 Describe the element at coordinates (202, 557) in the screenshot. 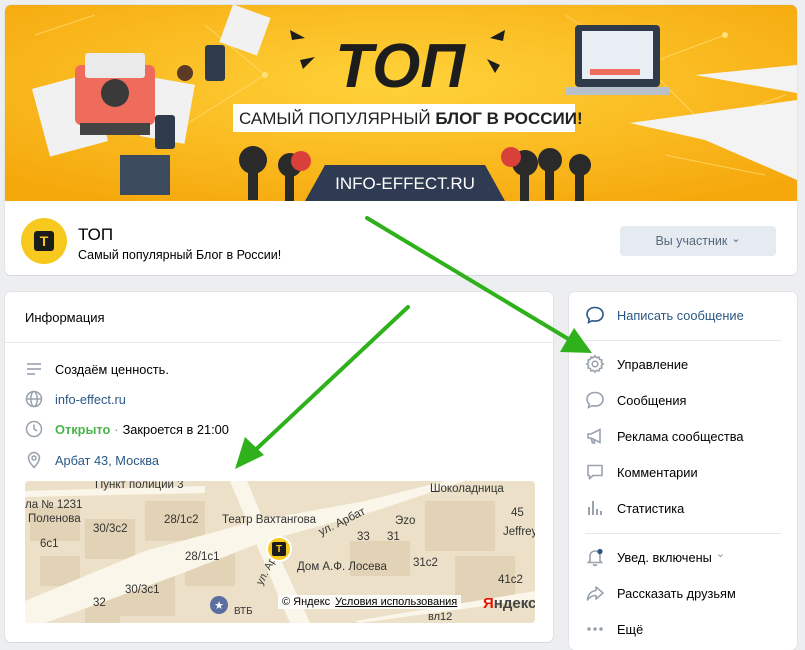

I see `map-label: 28/1с1` at that location.